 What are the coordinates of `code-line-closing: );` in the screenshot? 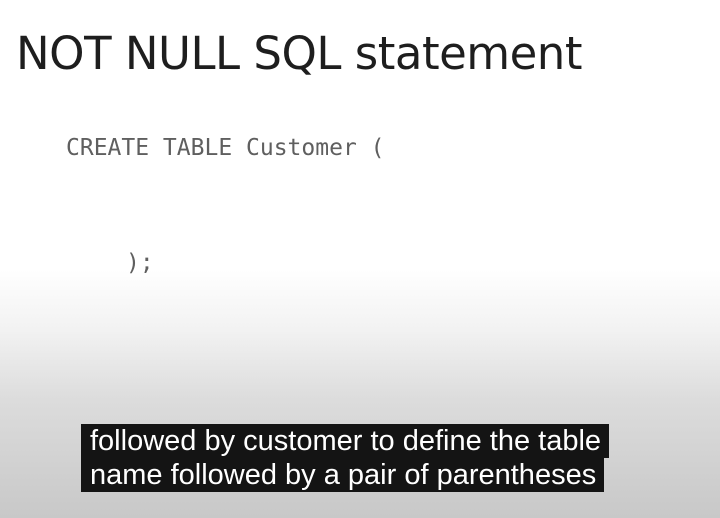 It's located at (140, 263).